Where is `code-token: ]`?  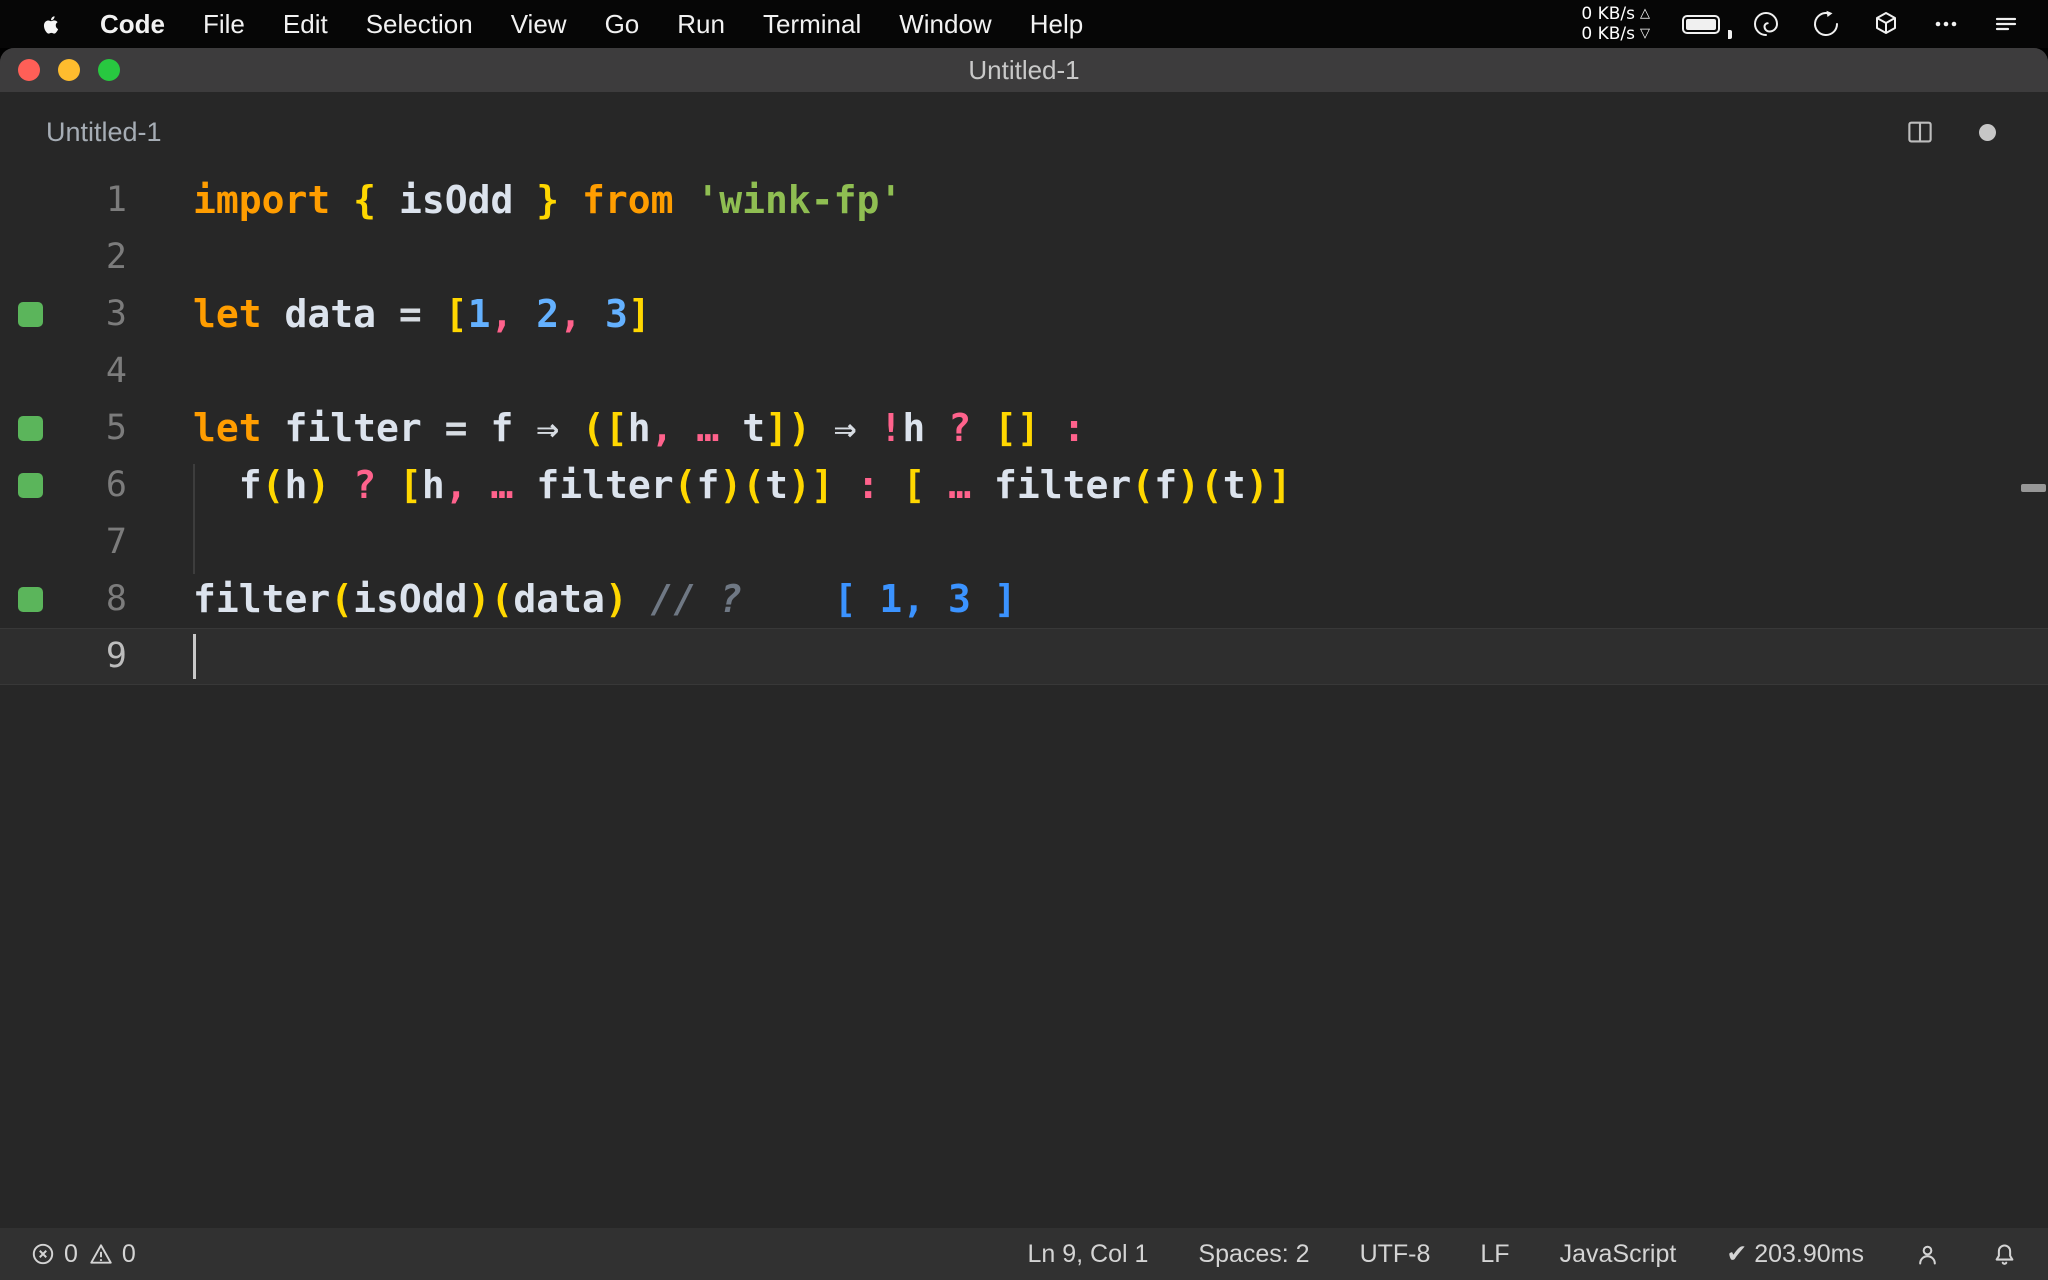 code-token: ] is located at coordinates (639, 314).